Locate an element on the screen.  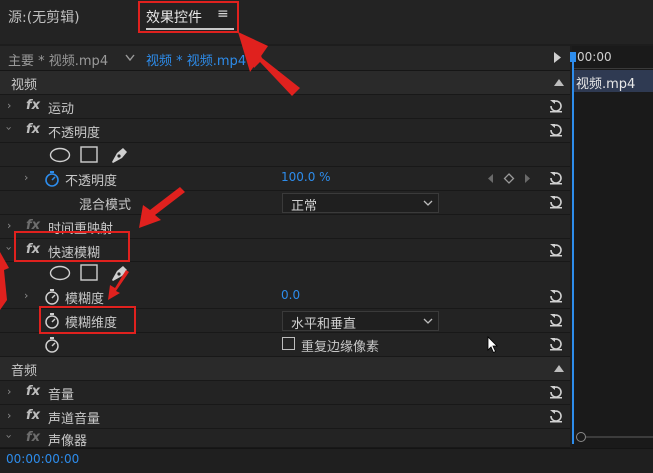
timecode-bar: 00:00:00:00 is located at coordinates (326, 460).